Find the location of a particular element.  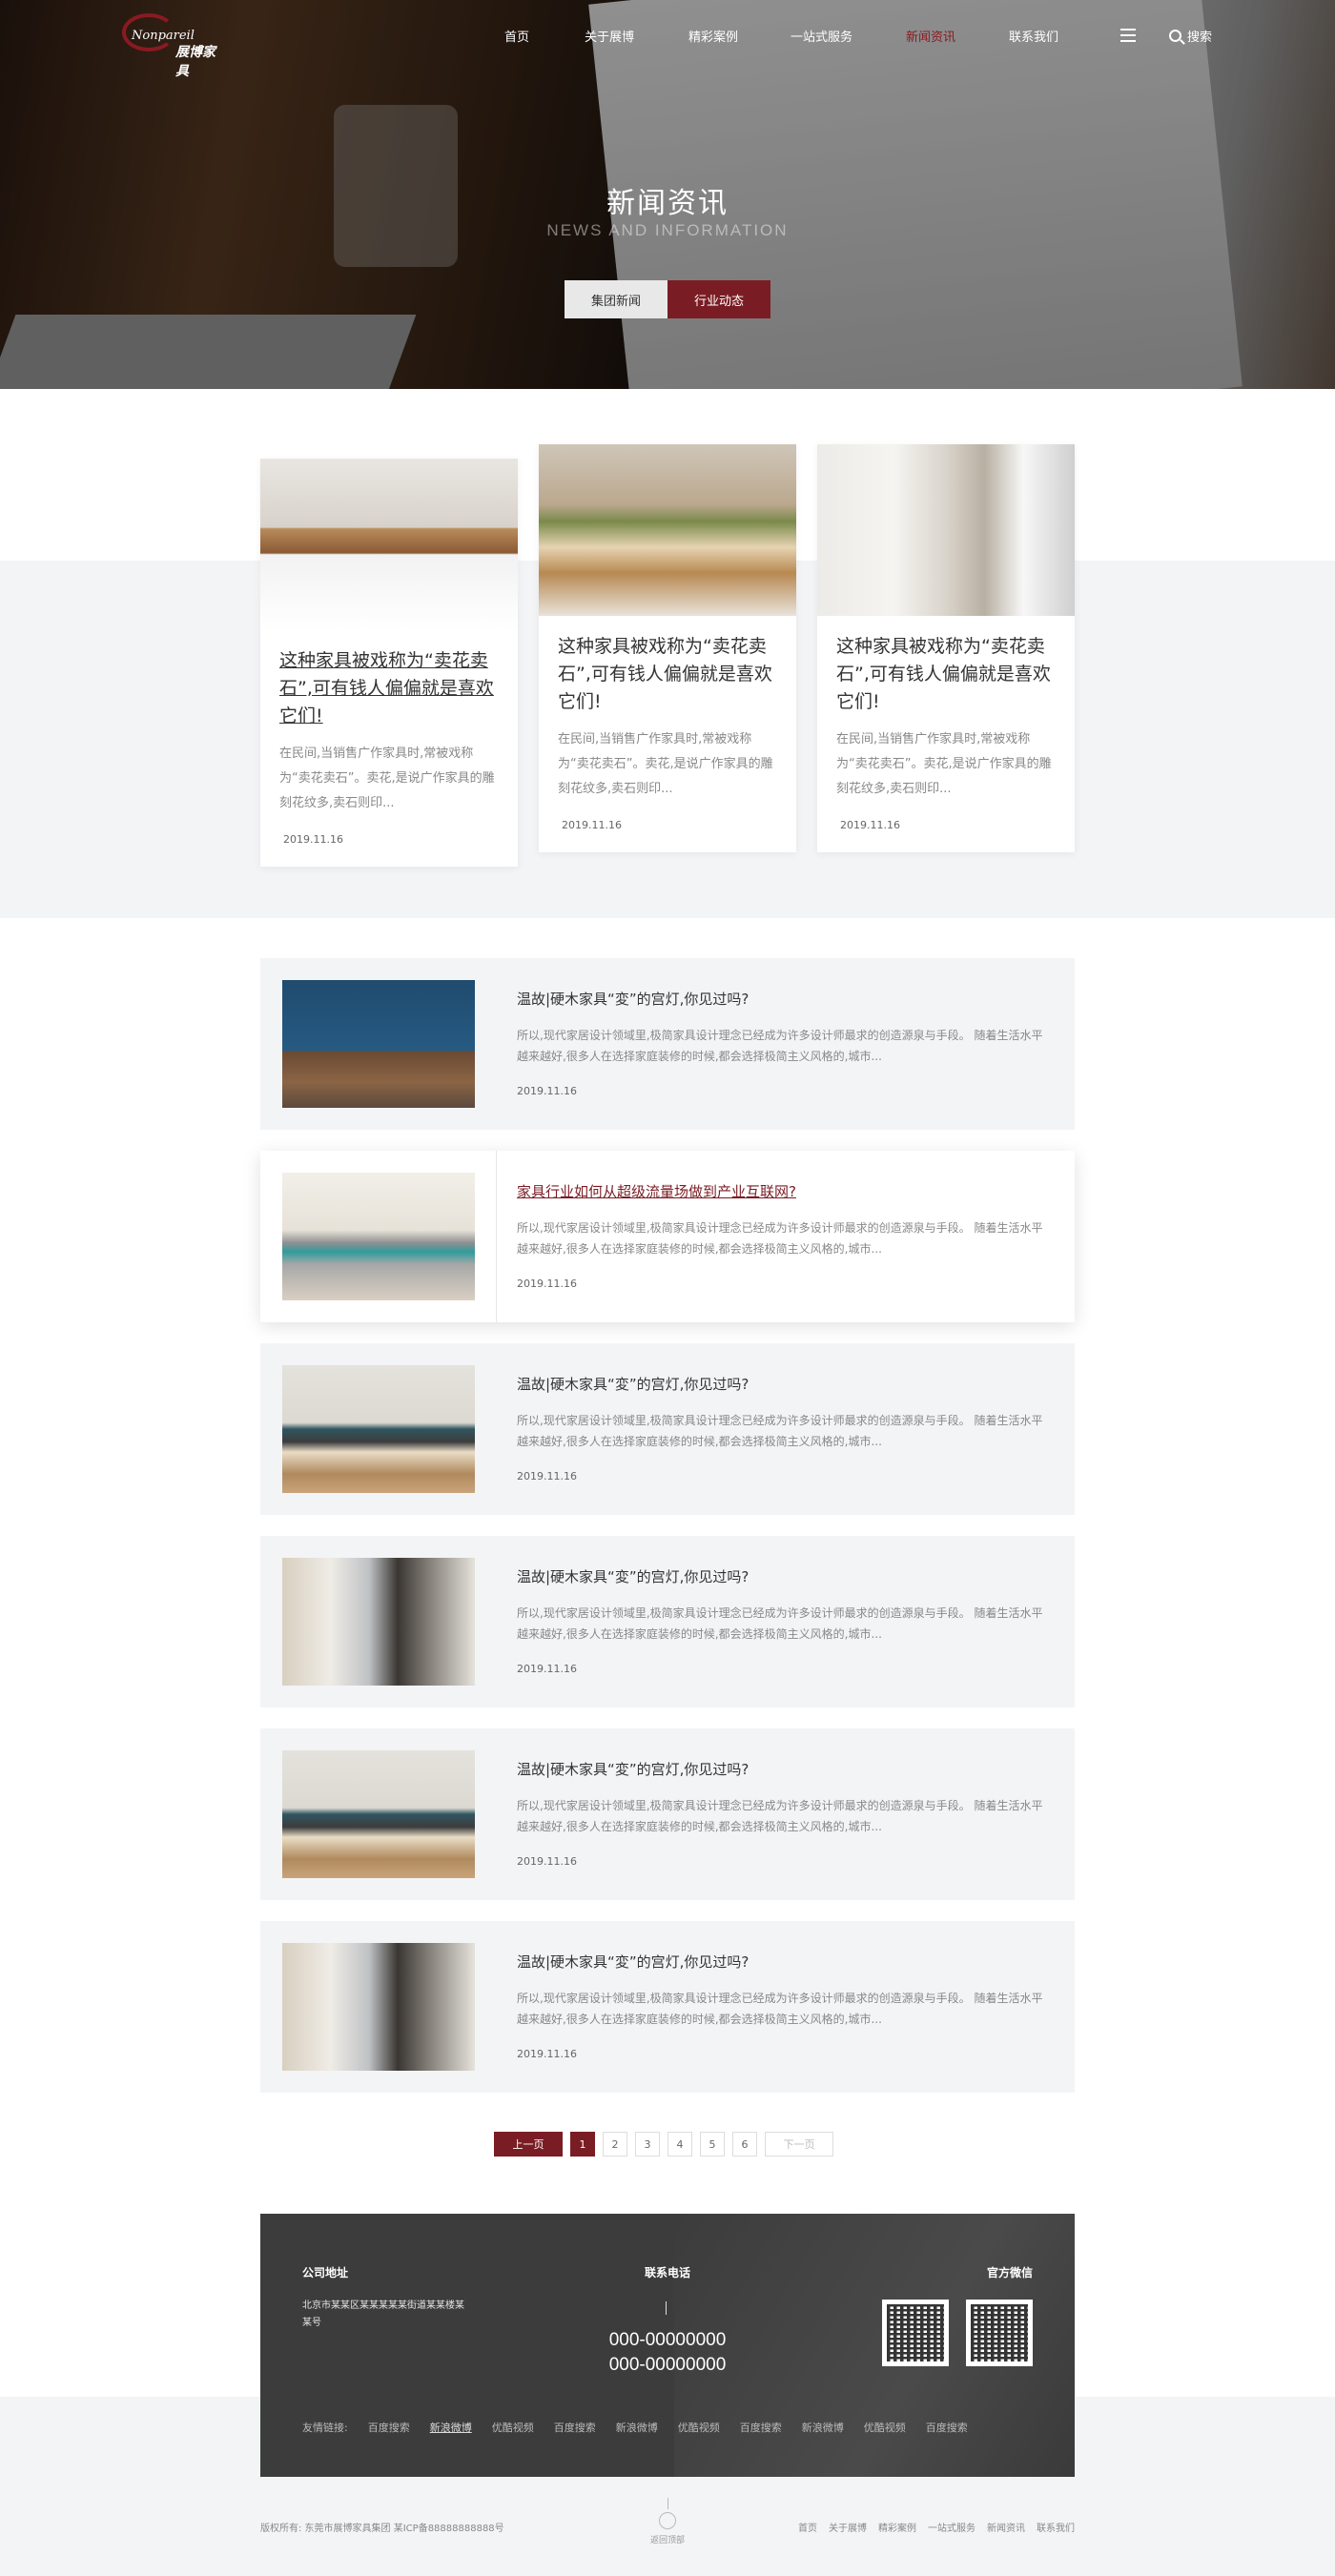

nav-item-cases: 精彩案例 is located at coordinates (713, 36).